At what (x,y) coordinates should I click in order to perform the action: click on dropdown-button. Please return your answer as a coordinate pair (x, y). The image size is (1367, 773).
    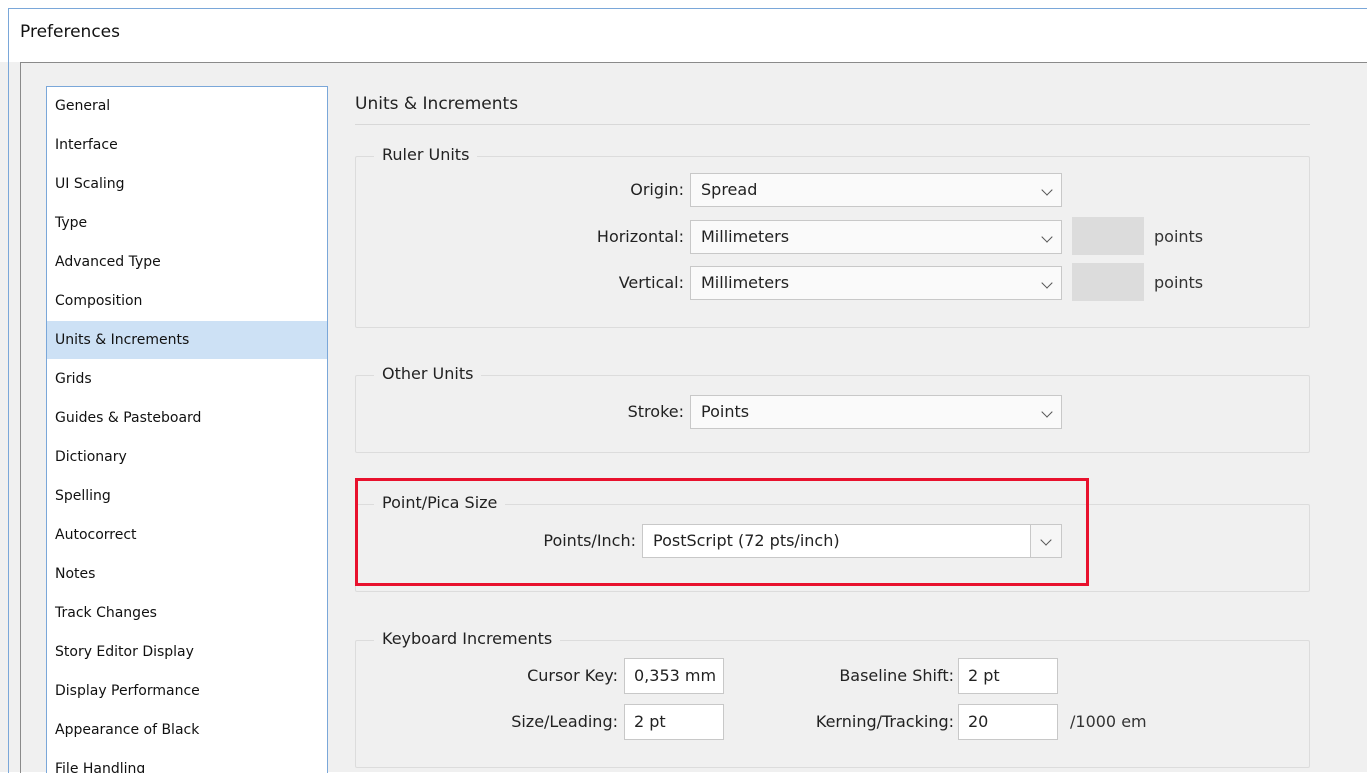
    Looking at the image, I should click on (1045, 541).